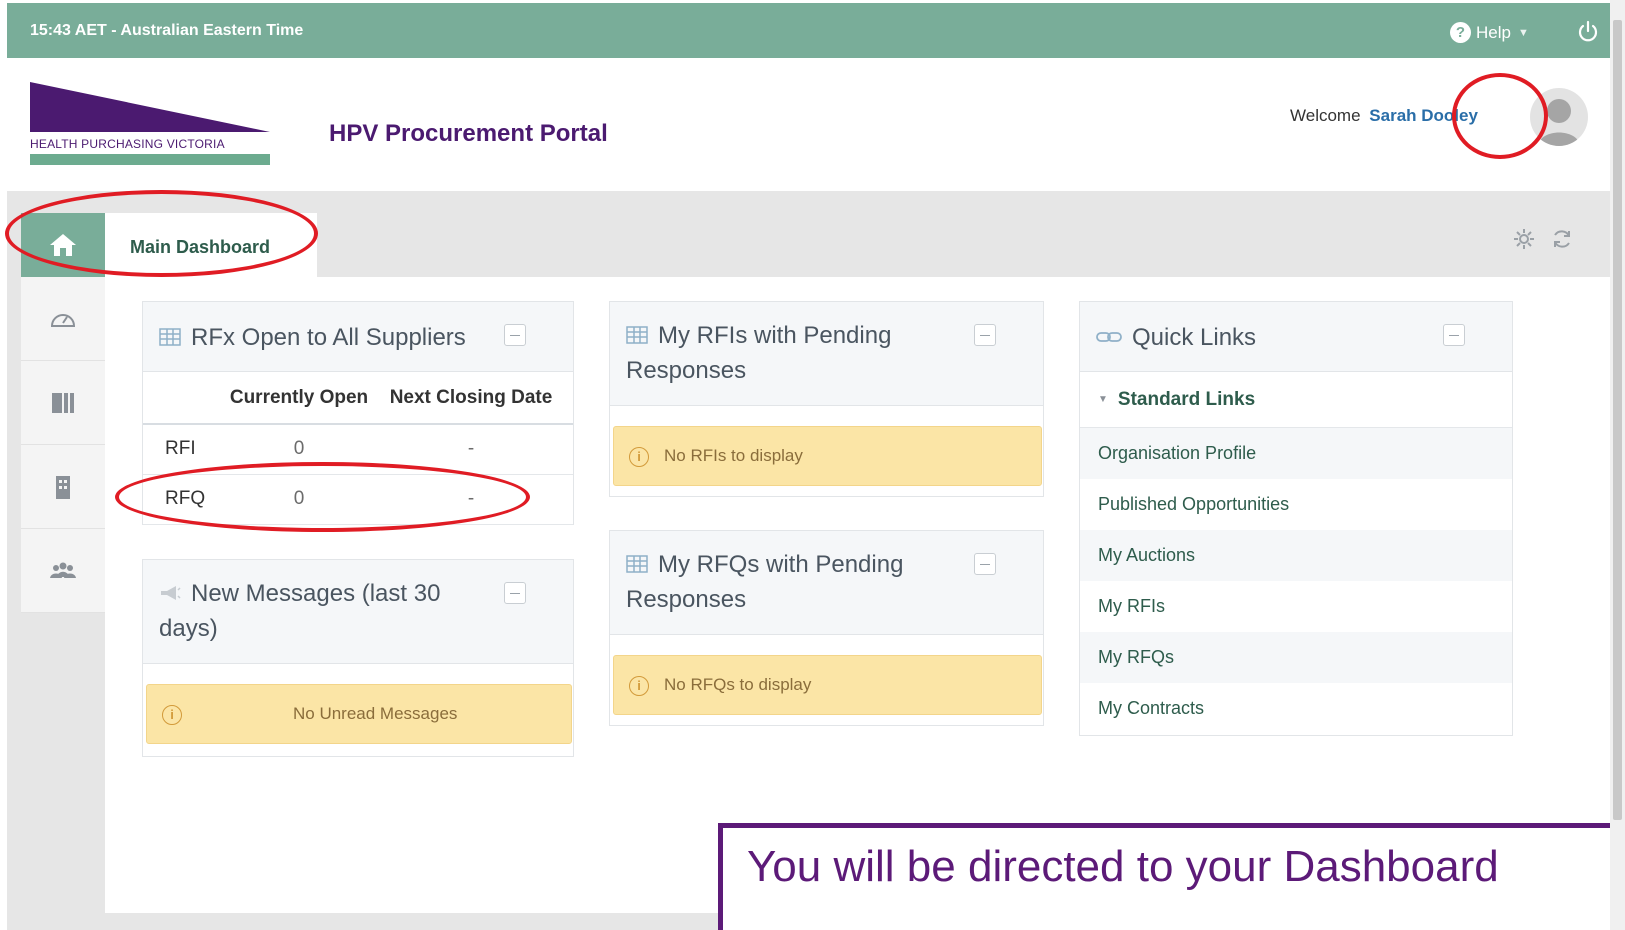 This screenshot has width=1625, height=930. I want to click on alert-text: No Unread Messages, so click(375, 713).